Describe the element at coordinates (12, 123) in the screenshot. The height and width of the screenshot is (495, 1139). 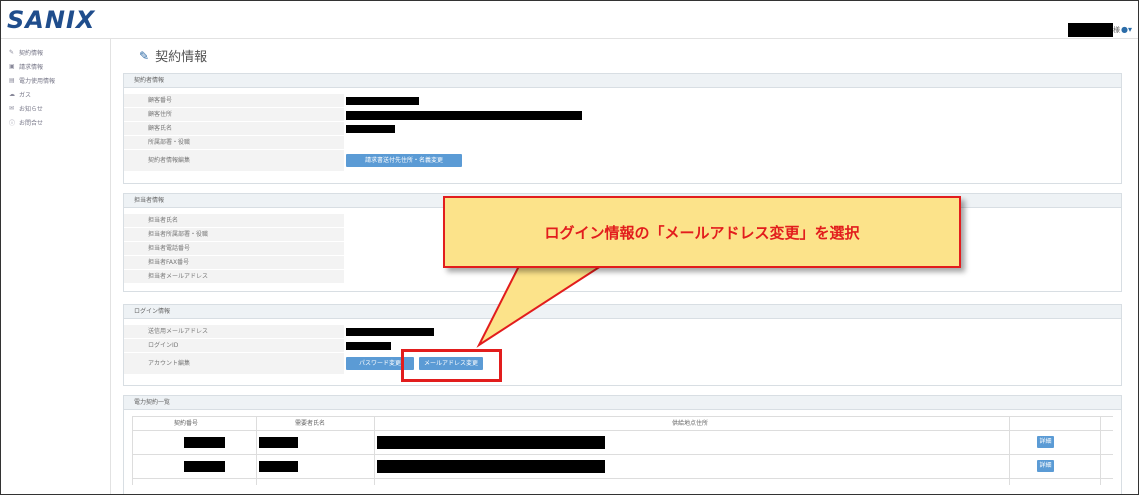
I see `question-icon: ⓘ` at that location.